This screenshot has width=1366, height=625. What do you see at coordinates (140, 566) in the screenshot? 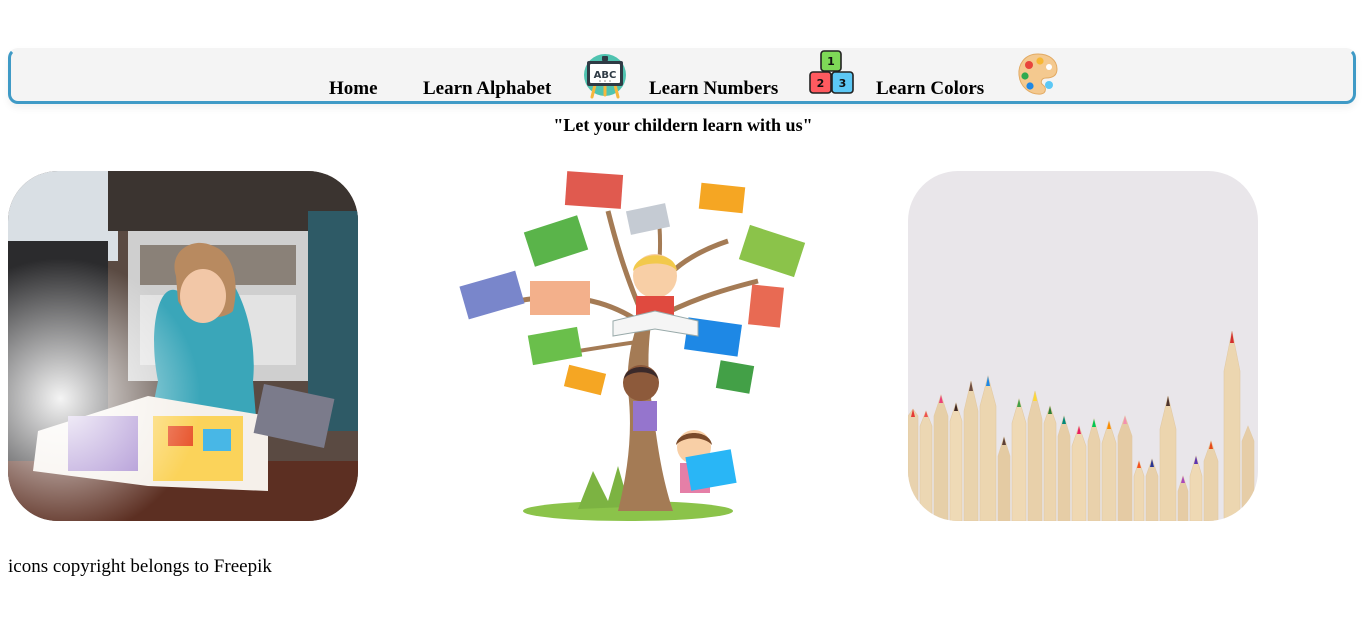
I see `icons-copyright-note: icons copyright belongs to Freepik` at bounding box center [140, 566].